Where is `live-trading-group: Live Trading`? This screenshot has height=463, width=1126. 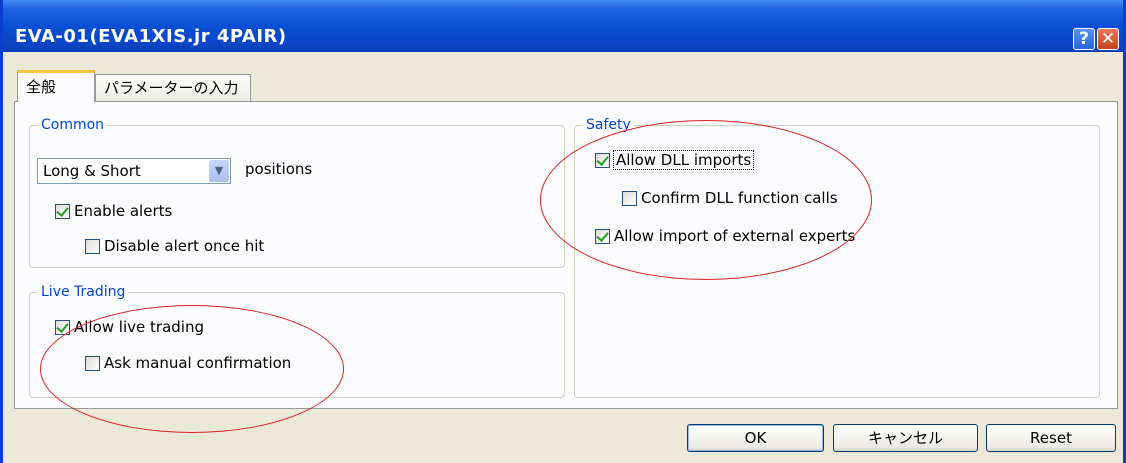
live-trading-group: Live Trading is located at coordinates (297, 340).